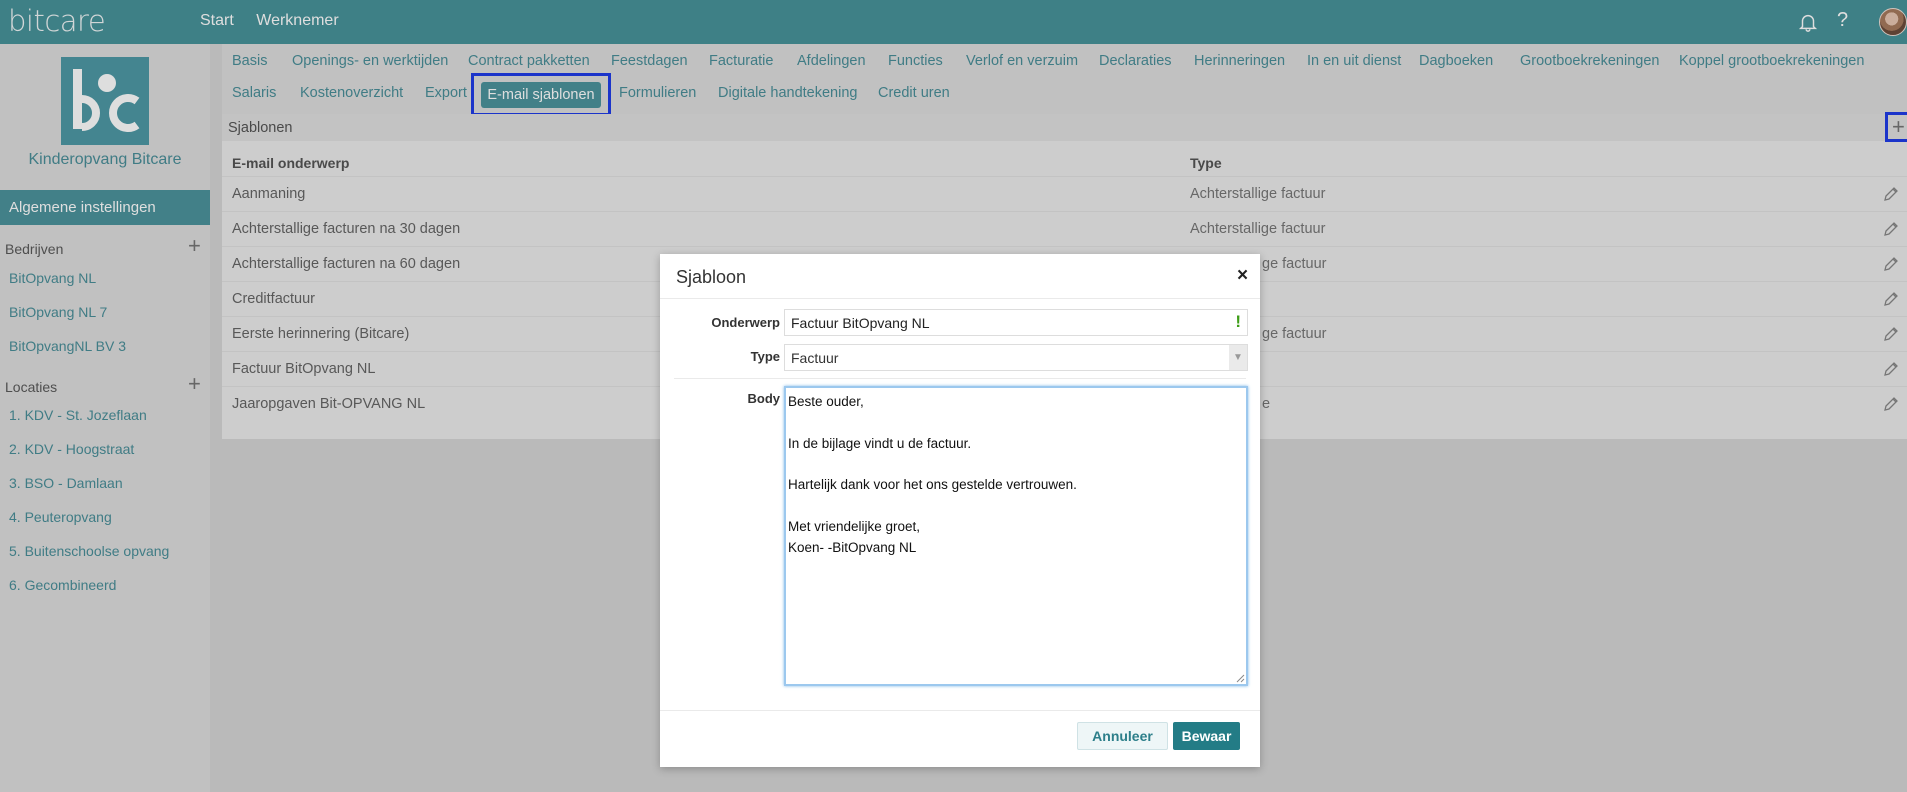  I want to click on body-label: Body, so click(764, 398).